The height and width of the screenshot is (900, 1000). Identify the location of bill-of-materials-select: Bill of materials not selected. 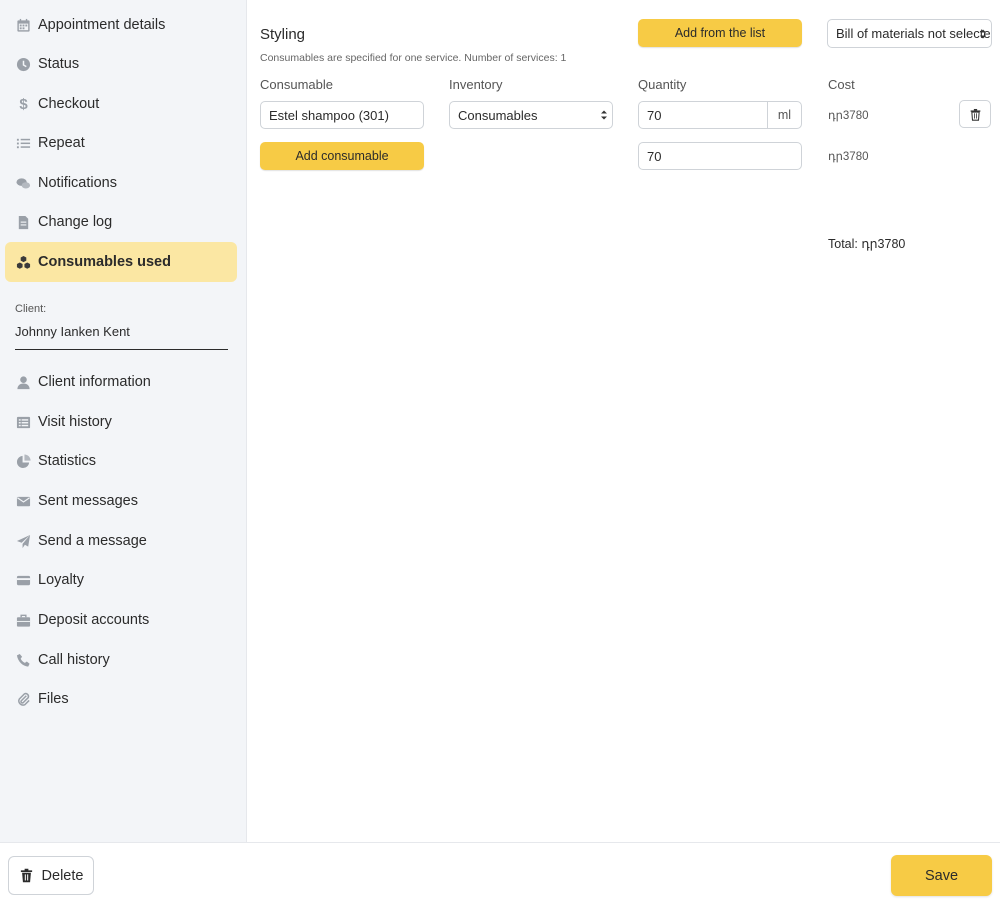
(909, 33).